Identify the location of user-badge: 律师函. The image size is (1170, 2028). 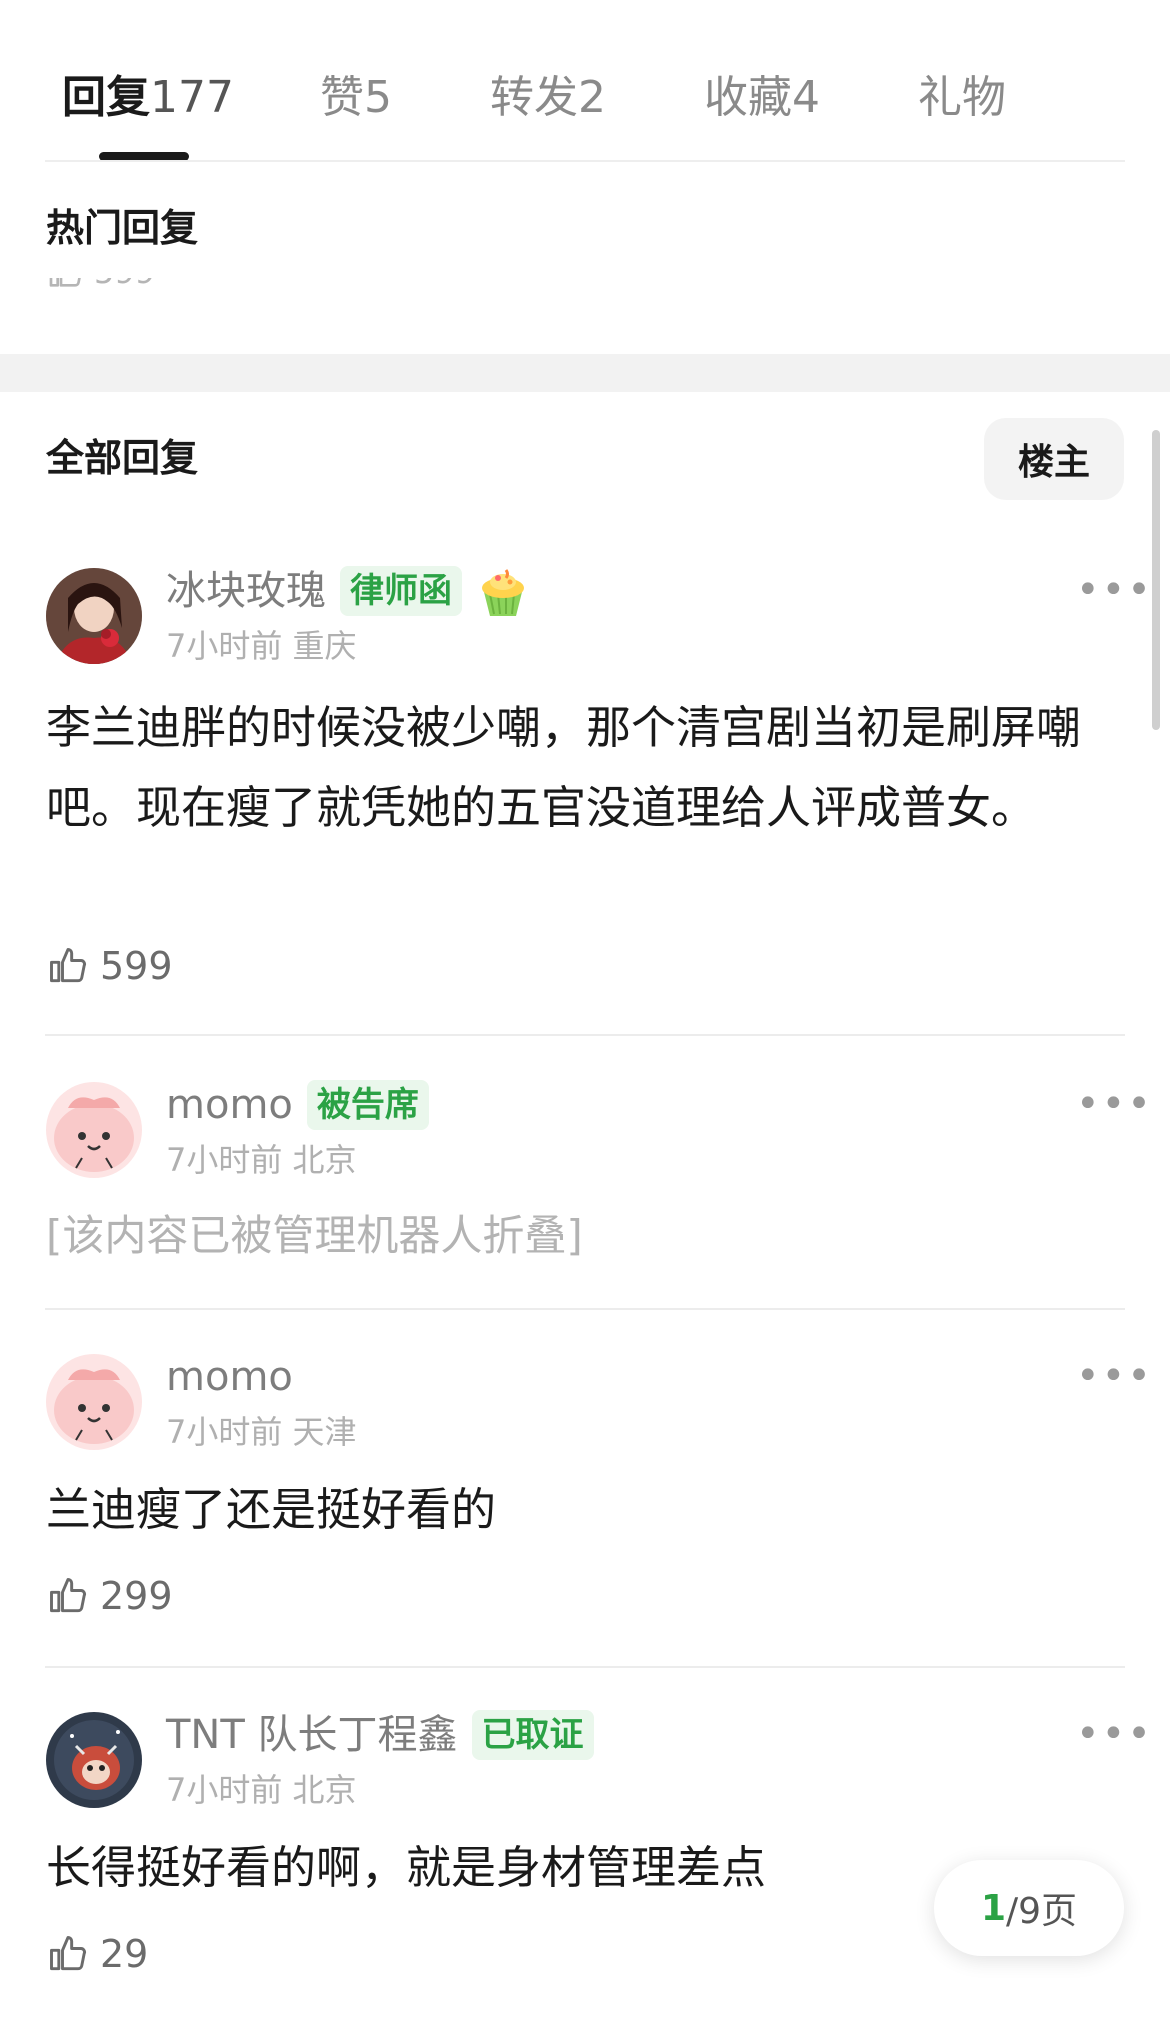
(401, 591).